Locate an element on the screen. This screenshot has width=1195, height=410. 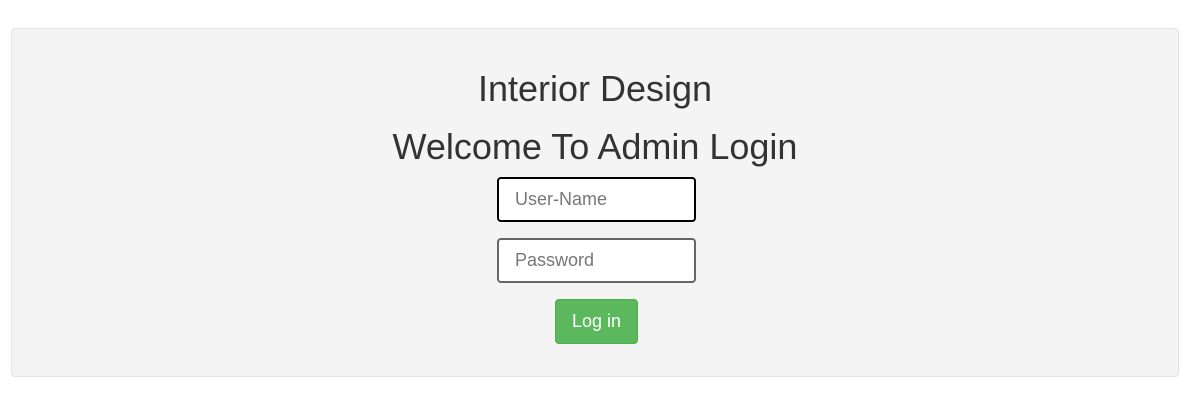
password-input is located at coordinates (596, 260).